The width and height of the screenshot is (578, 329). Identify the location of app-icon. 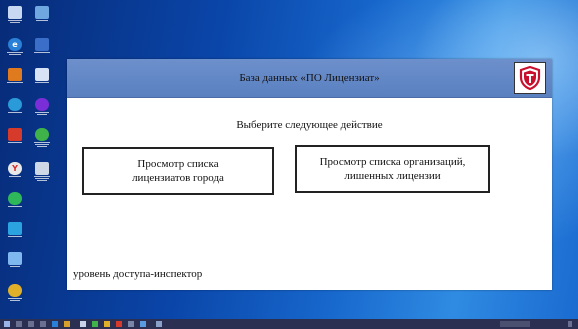
(42, 77).